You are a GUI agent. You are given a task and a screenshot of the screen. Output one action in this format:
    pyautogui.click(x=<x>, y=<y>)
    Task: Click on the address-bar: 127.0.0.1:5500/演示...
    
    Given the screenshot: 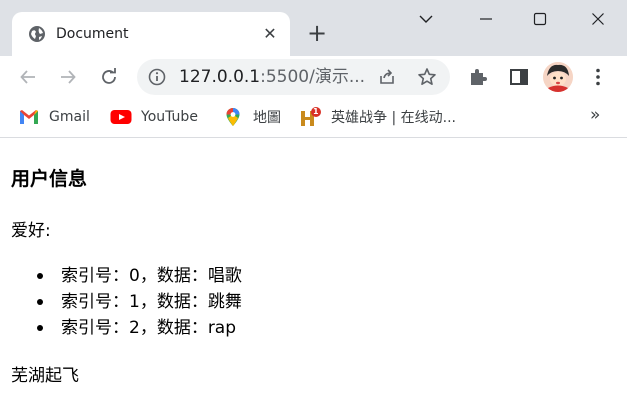 What is the action you would take?
    pyautogui.click(x=293, y=77)
    